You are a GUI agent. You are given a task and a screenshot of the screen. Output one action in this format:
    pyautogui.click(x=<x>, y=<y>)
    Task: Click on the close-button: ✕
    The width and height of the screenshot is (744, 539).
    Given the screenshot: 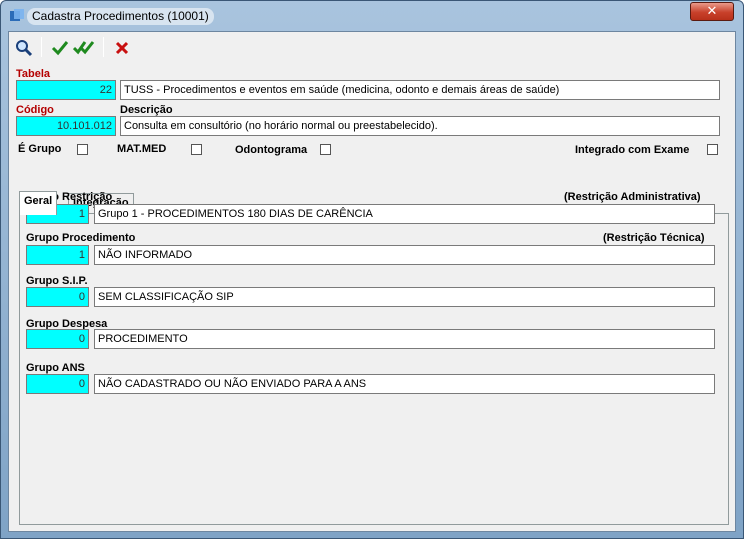 What is the action you would take?
    pyautogui.click(x=712, y=11)
    